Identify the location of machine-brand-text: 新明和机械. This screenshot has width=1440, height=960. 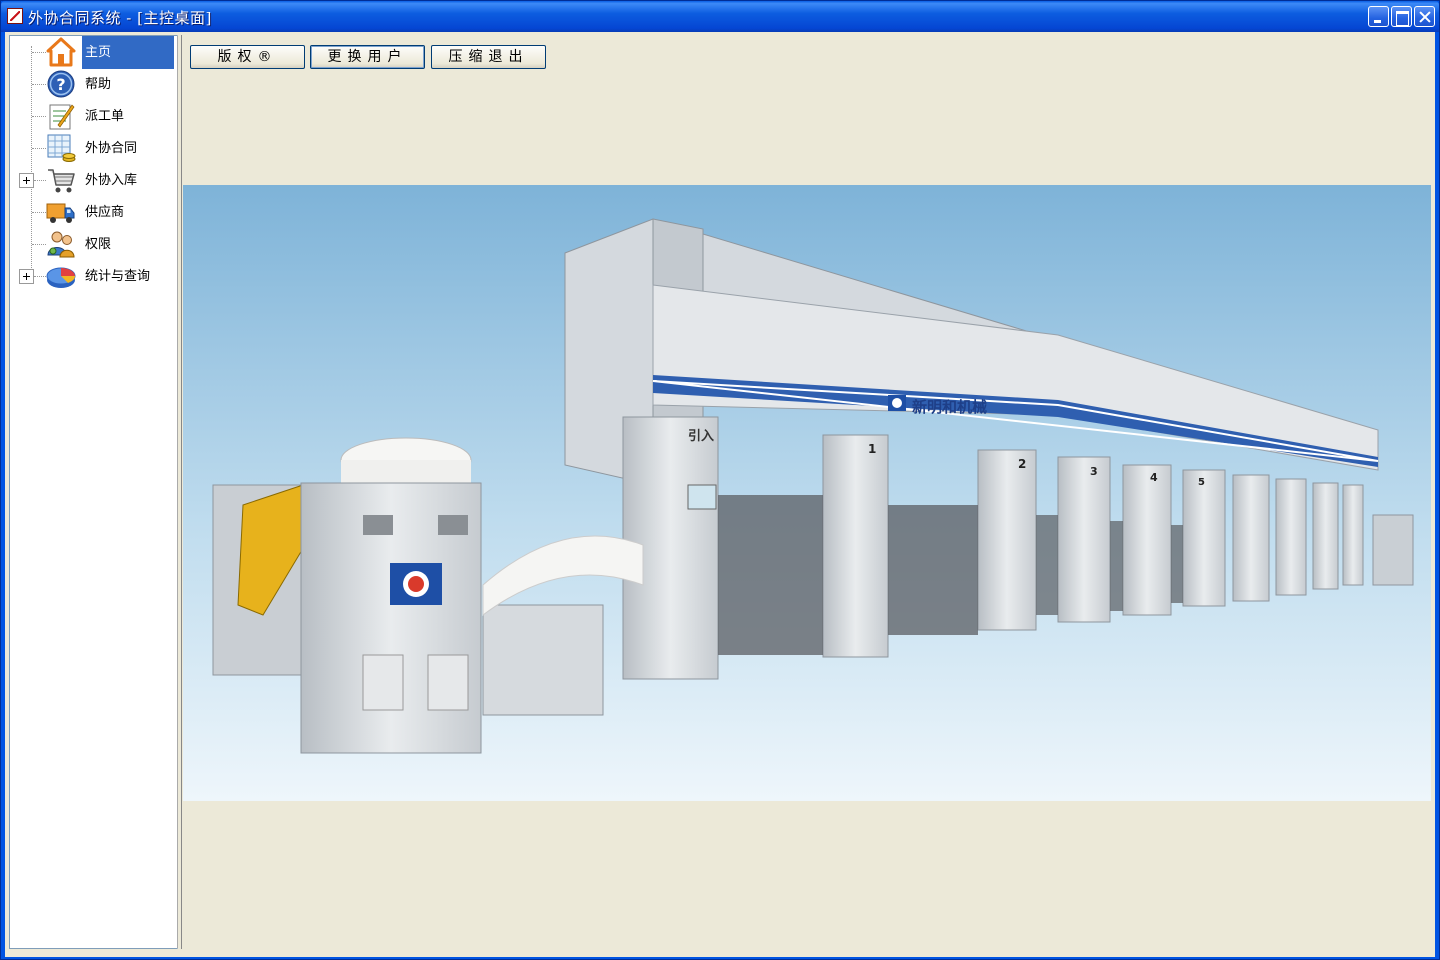
(949, 407).